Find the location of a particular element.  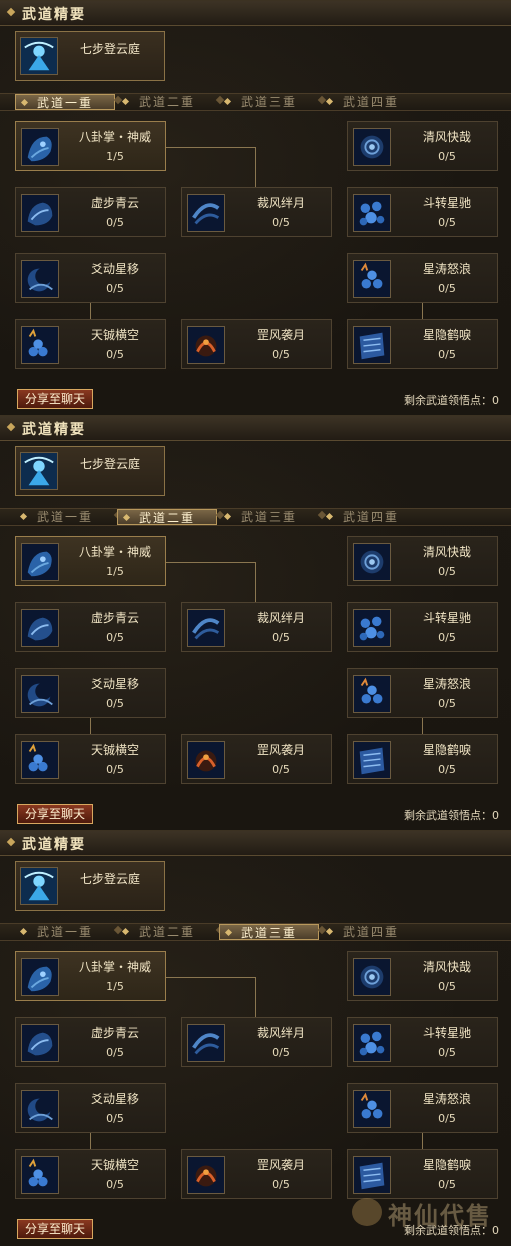

star-cluster-icon is located at coordinates (372, 1043).